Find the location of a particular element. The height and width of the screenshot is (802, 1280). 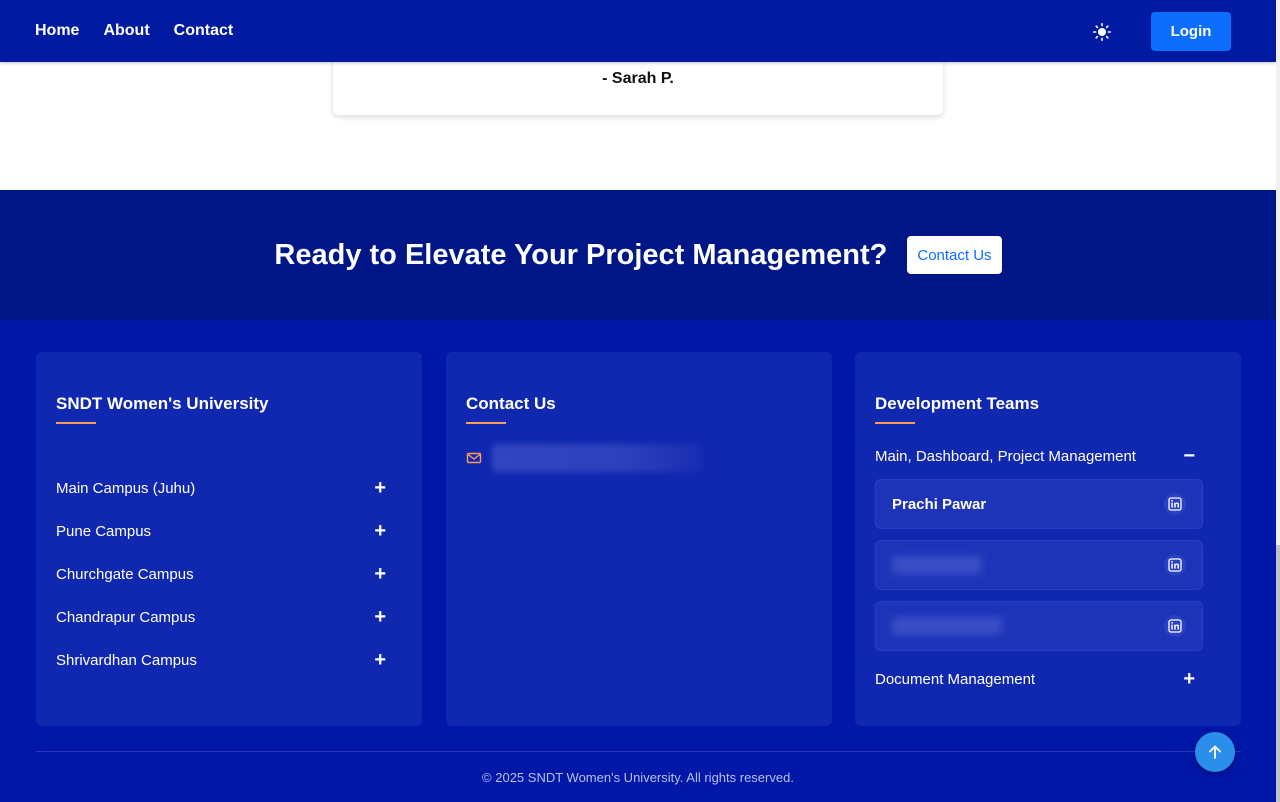

campus-label: Pune Campus is located at coordinates (104, 531).